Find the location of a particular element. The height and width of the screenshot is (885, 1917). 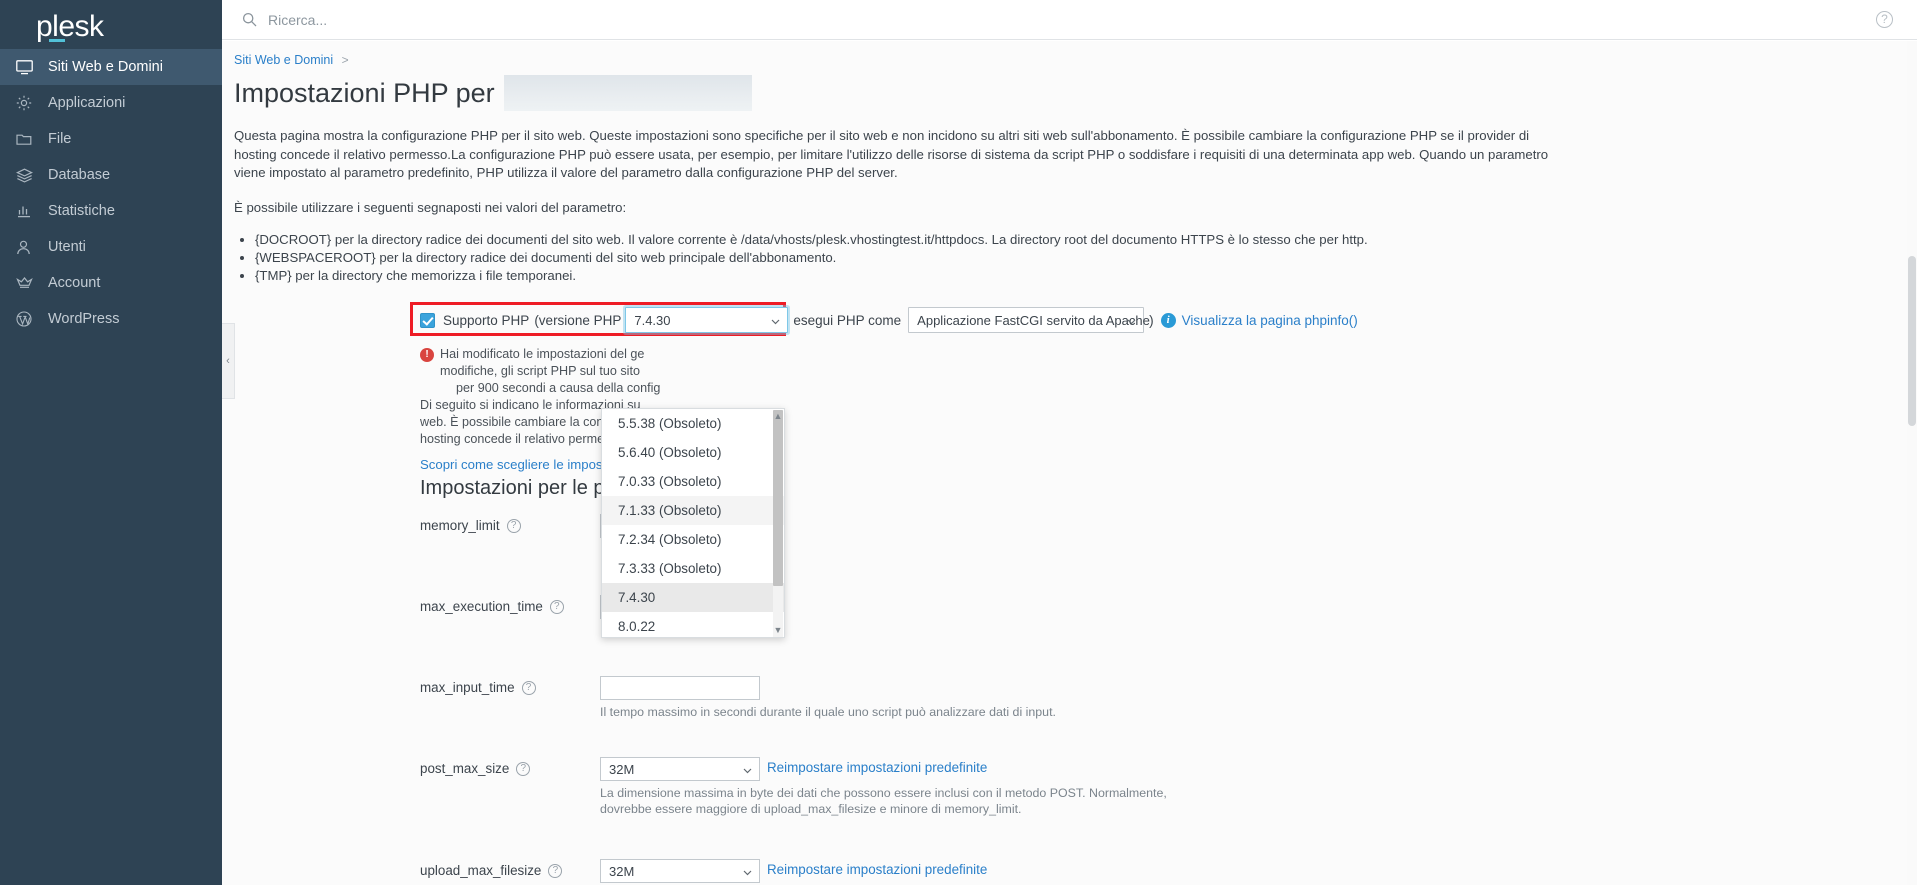

sidebar-item-wordpress: WordPress is located at coordinates (111, 319).